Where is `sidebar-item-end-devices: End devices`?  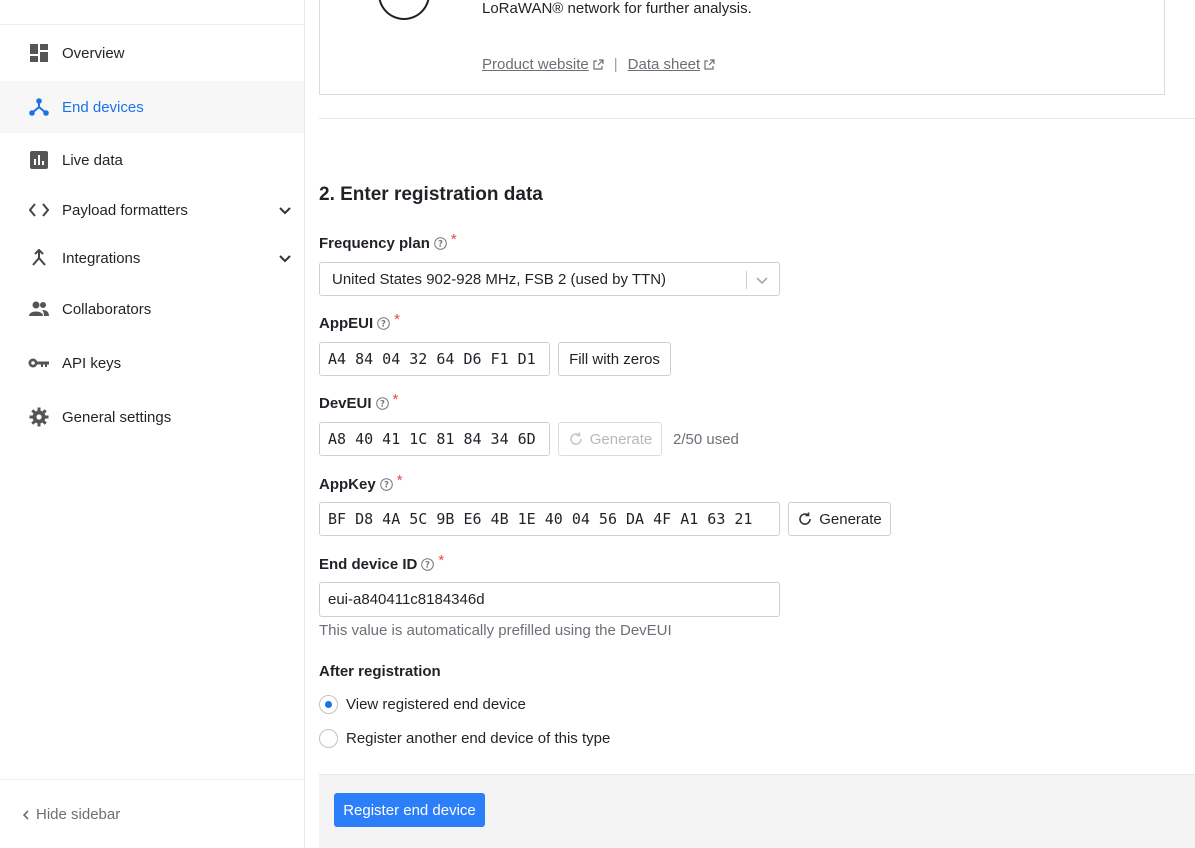 sidebar-item-end-devices: End devices is located at coordinates (152, 107).